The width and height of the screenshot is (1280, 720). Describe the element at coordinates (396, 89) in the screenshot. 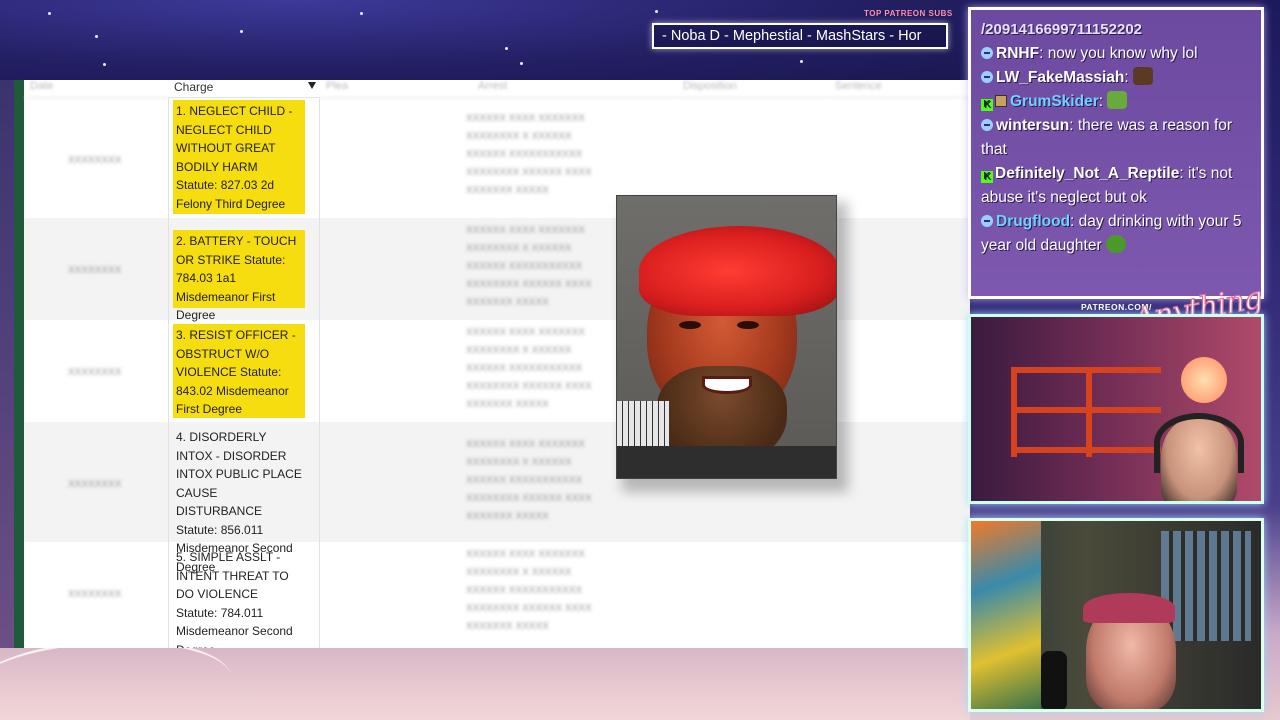

I see `column-header-plea: Plea` at that location.